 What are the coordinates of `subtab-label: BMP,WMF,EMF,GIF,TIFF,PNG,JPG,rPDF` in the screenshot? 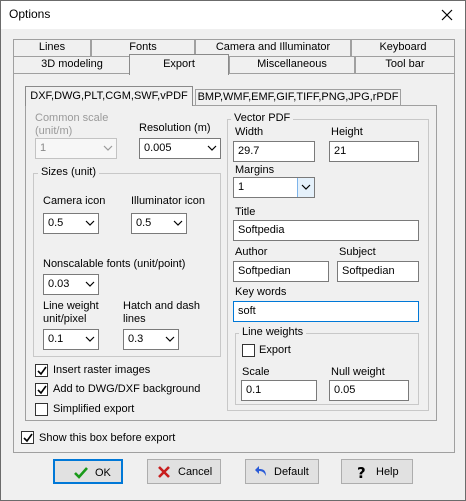 It's located at (298, 97).